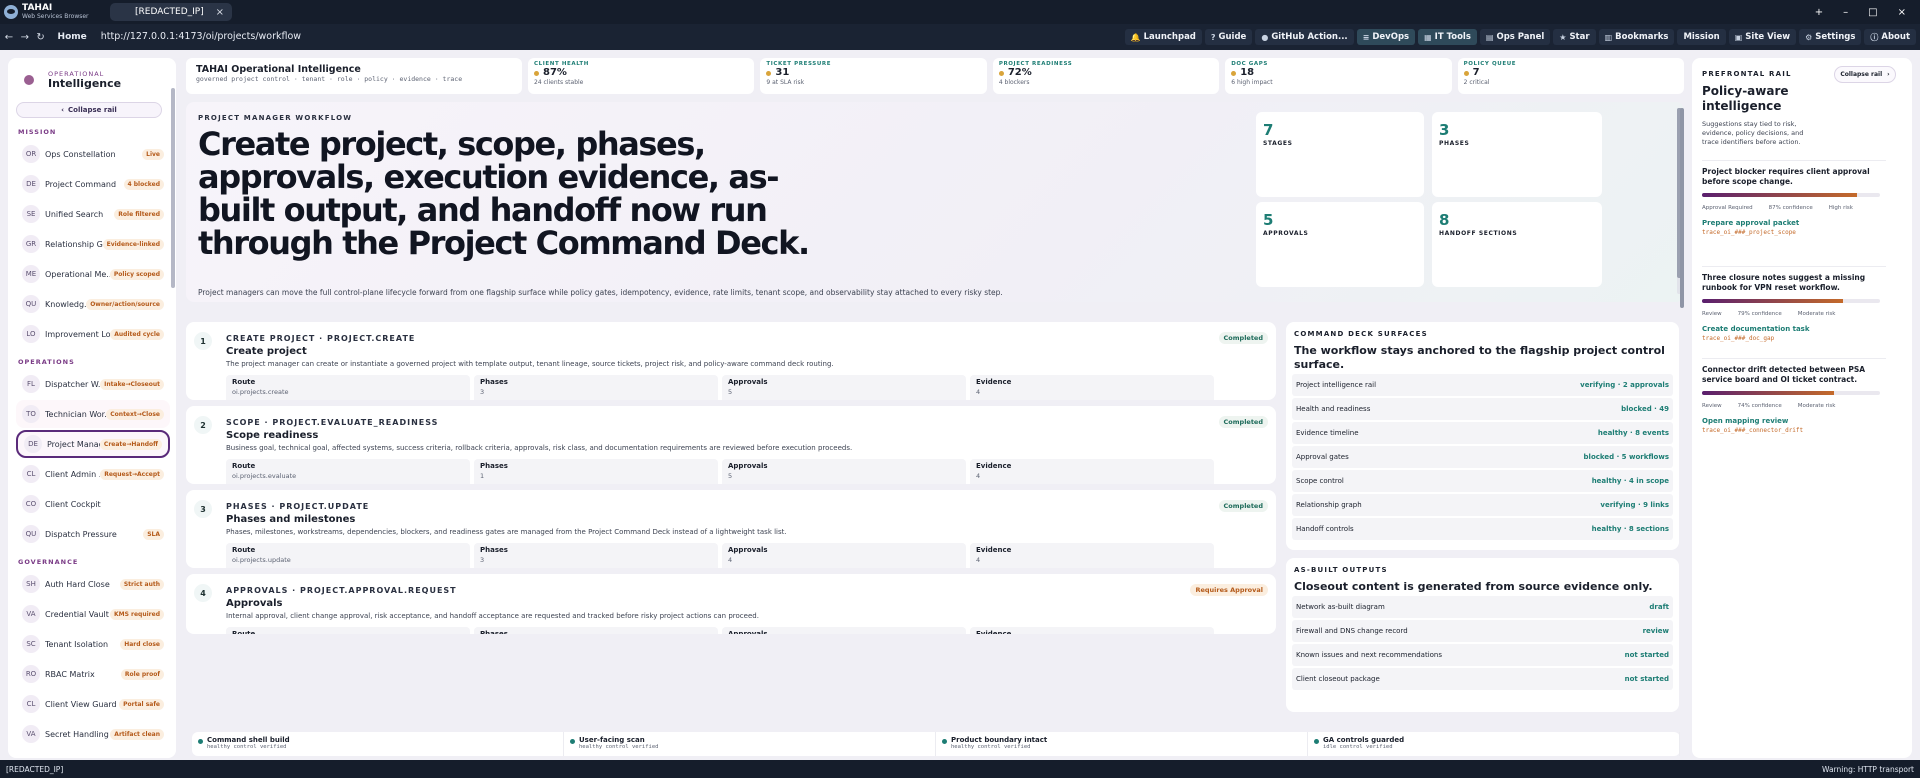 Image resolution: width=1920 pixels, height=778 pixels. What do you see at coordinates (93, 614) in the screenshot?
I see `sidebar-item-credential-vault: VA Credential Vault KMS required` at bounding box center [93, 614].